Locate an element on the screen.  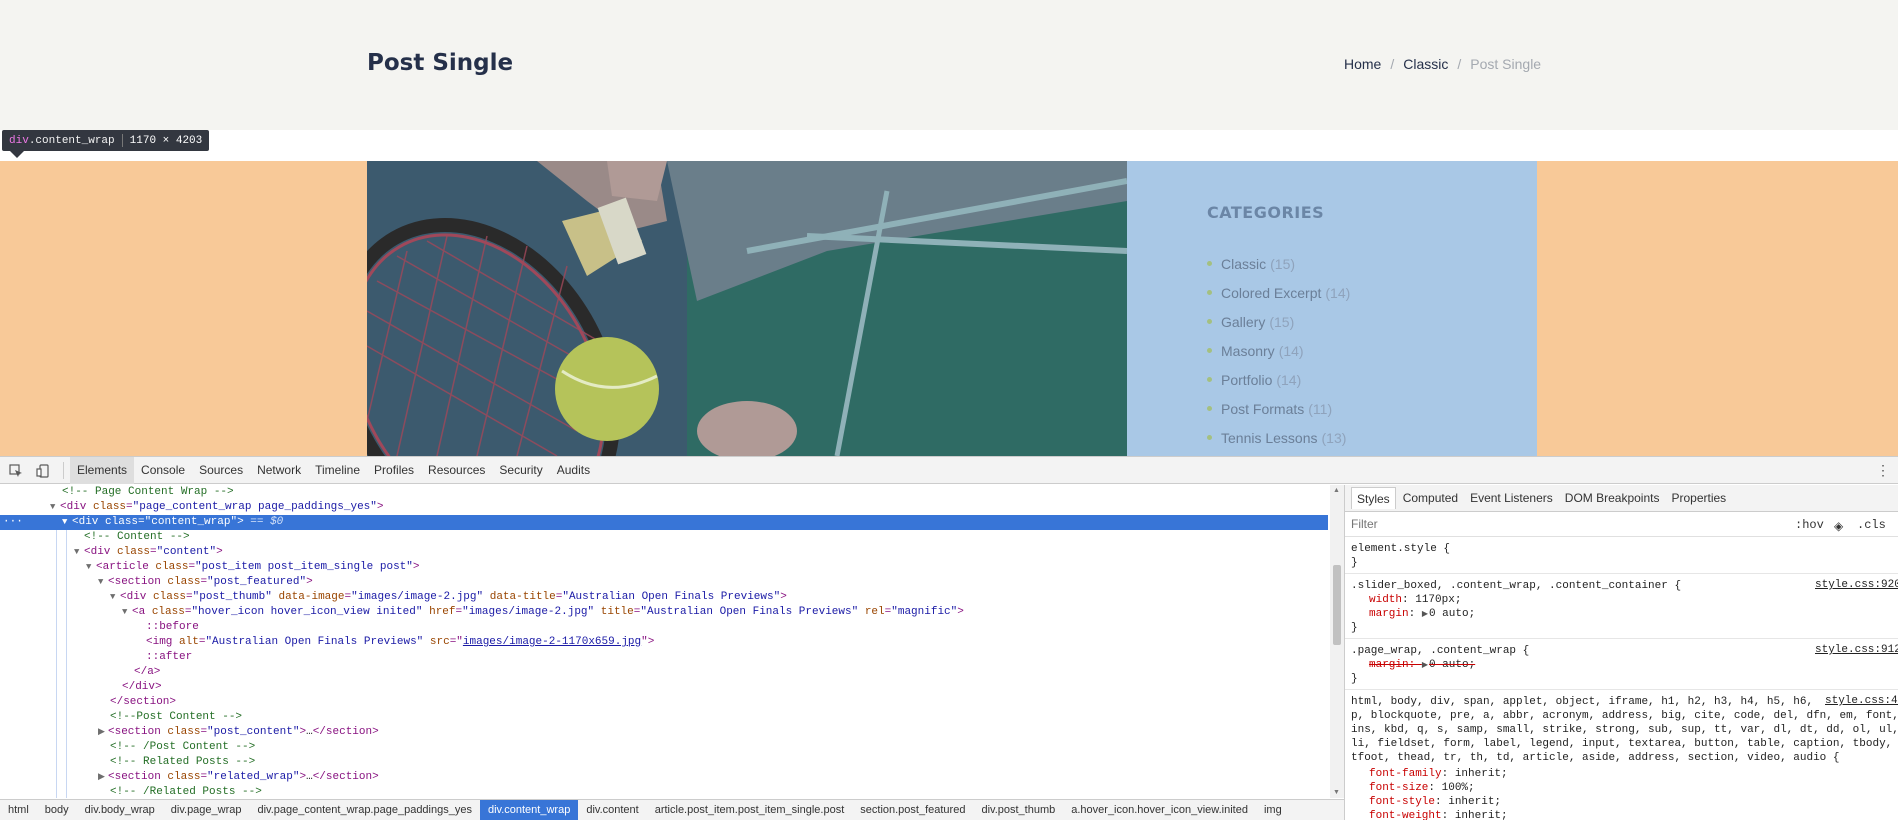
css-declaration: margin: ▶0 auto; is located at coordinates (1422, 614).